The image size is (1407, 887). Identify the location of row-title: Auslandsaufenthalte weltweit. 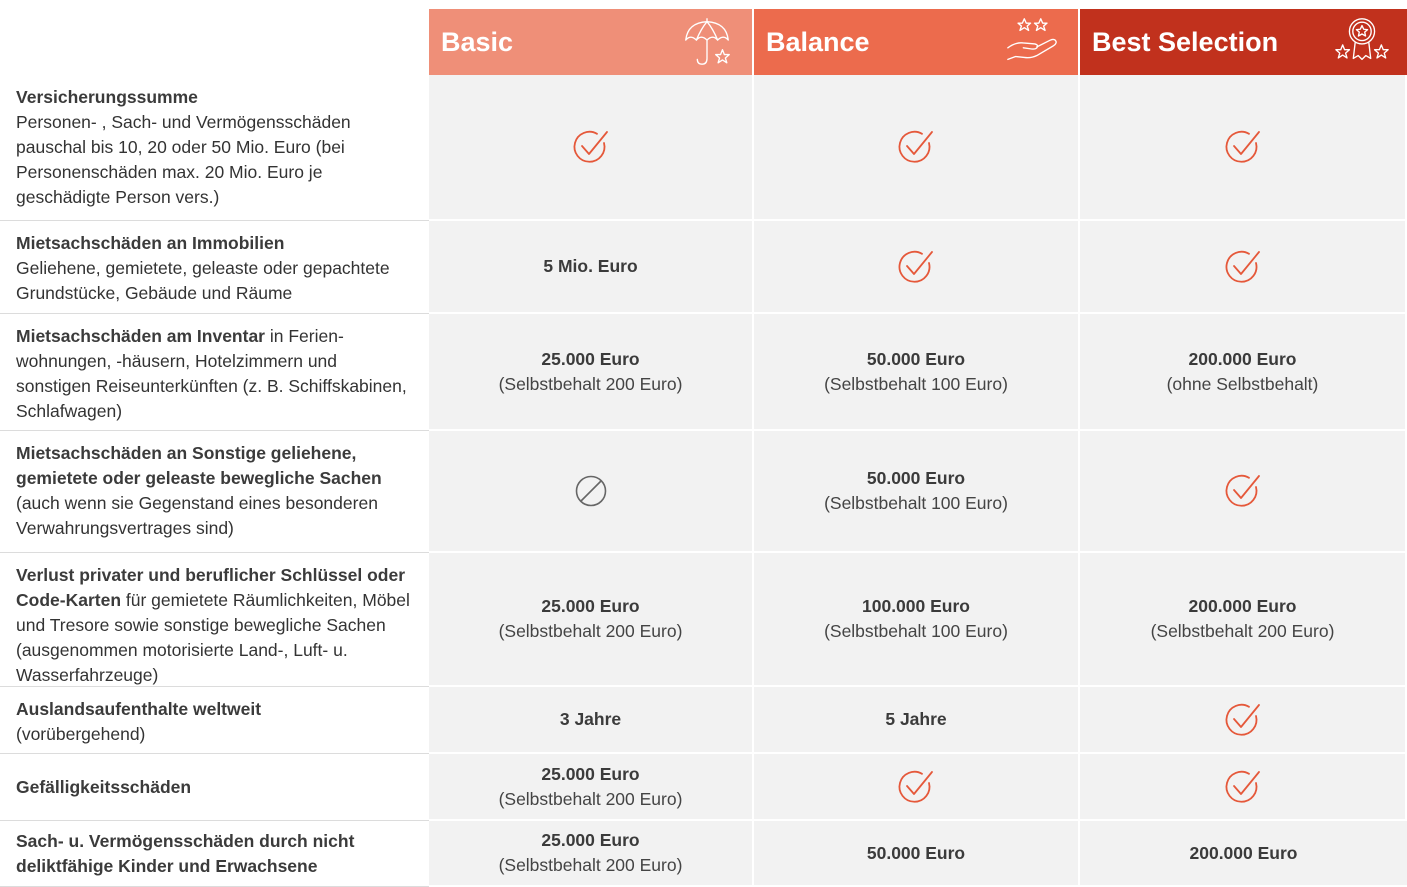
(139, 709).